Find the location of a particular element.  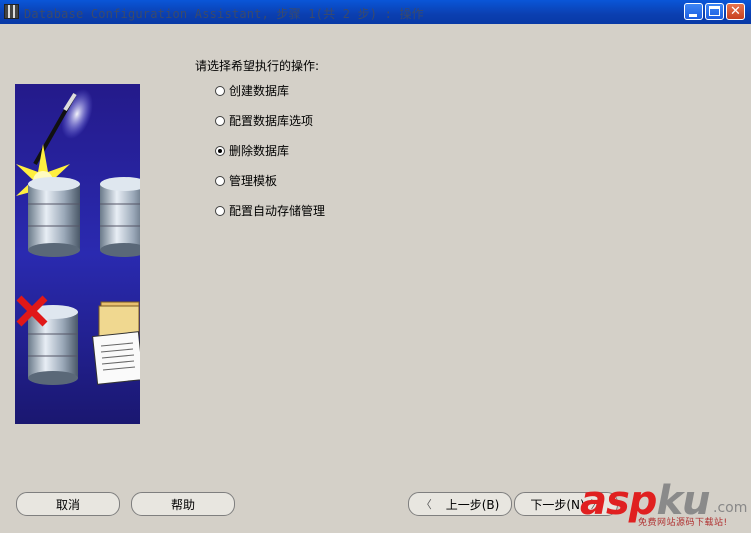

radio-configure-database-options is located at coordinates (220, 121).